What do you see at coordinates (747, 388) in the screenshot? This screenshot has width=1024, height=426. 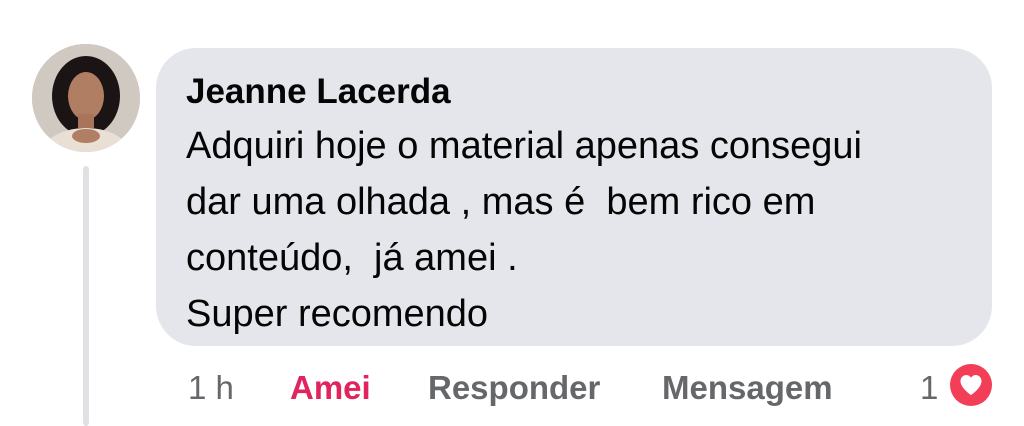 I see `message-button: Mensagem` at bounding box center [747, 388].